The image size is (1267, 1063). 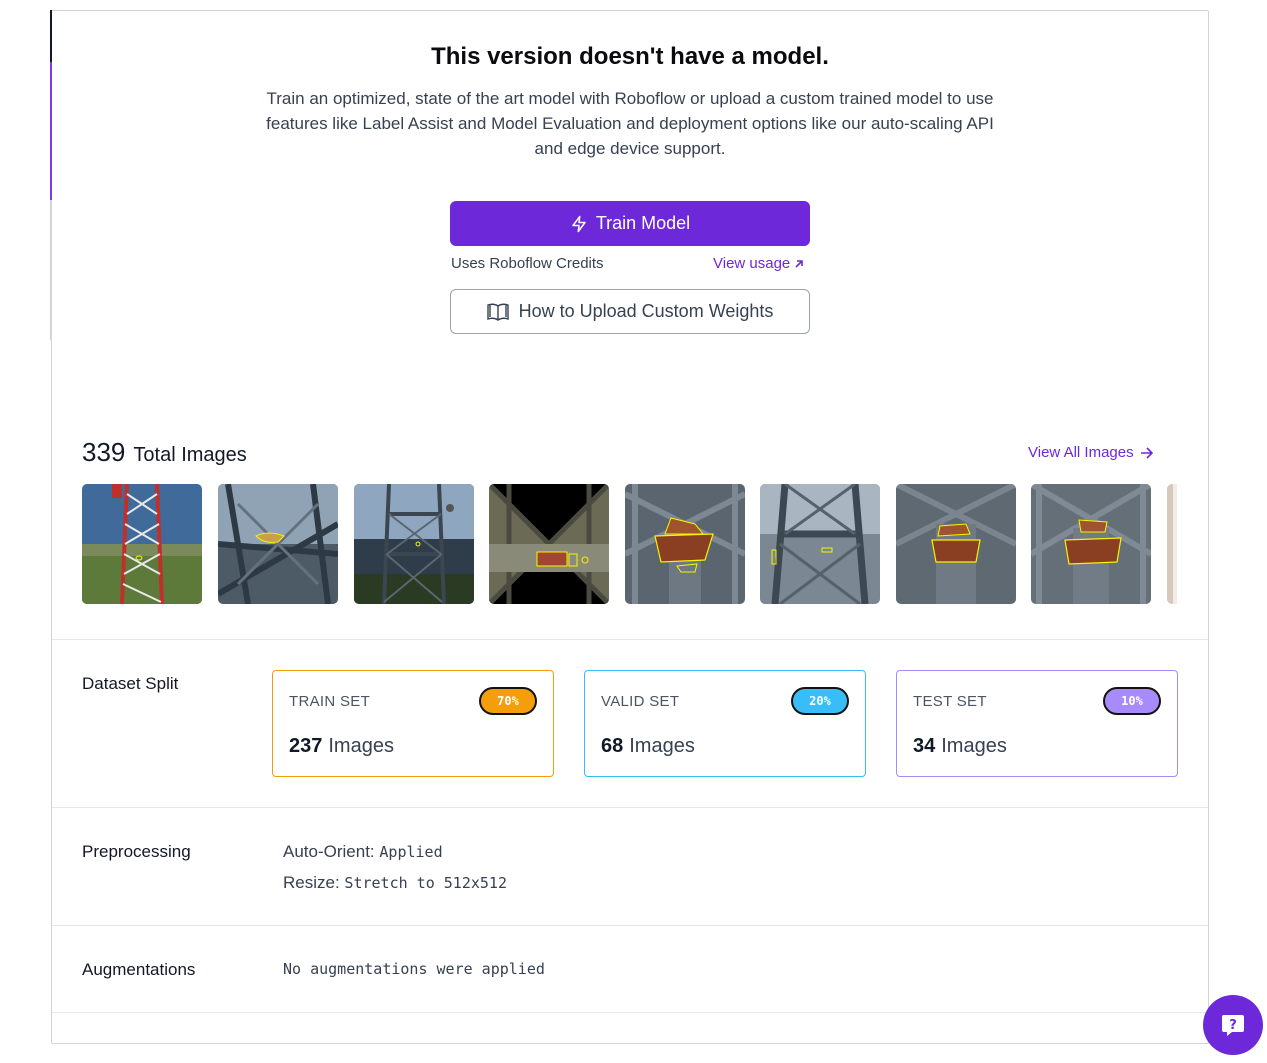 What do you see at coordinates (1146, 452) in the screenshot?
I see `arrow-right-icon` at bounding box center [1146, 452].